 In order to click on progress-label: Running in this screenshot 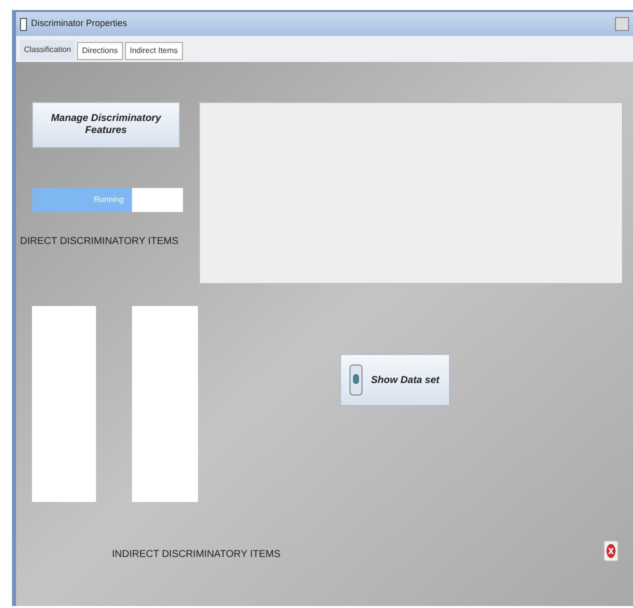, I will do `click(109, 200)`.